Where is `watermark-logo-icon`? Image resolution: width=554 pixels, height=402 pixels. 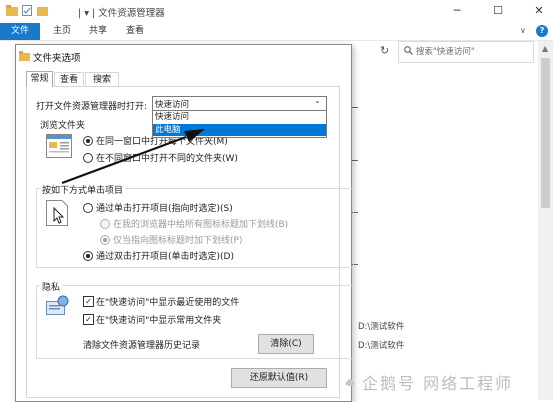
watermark-logo-icon is located at coordinates (350, 381).